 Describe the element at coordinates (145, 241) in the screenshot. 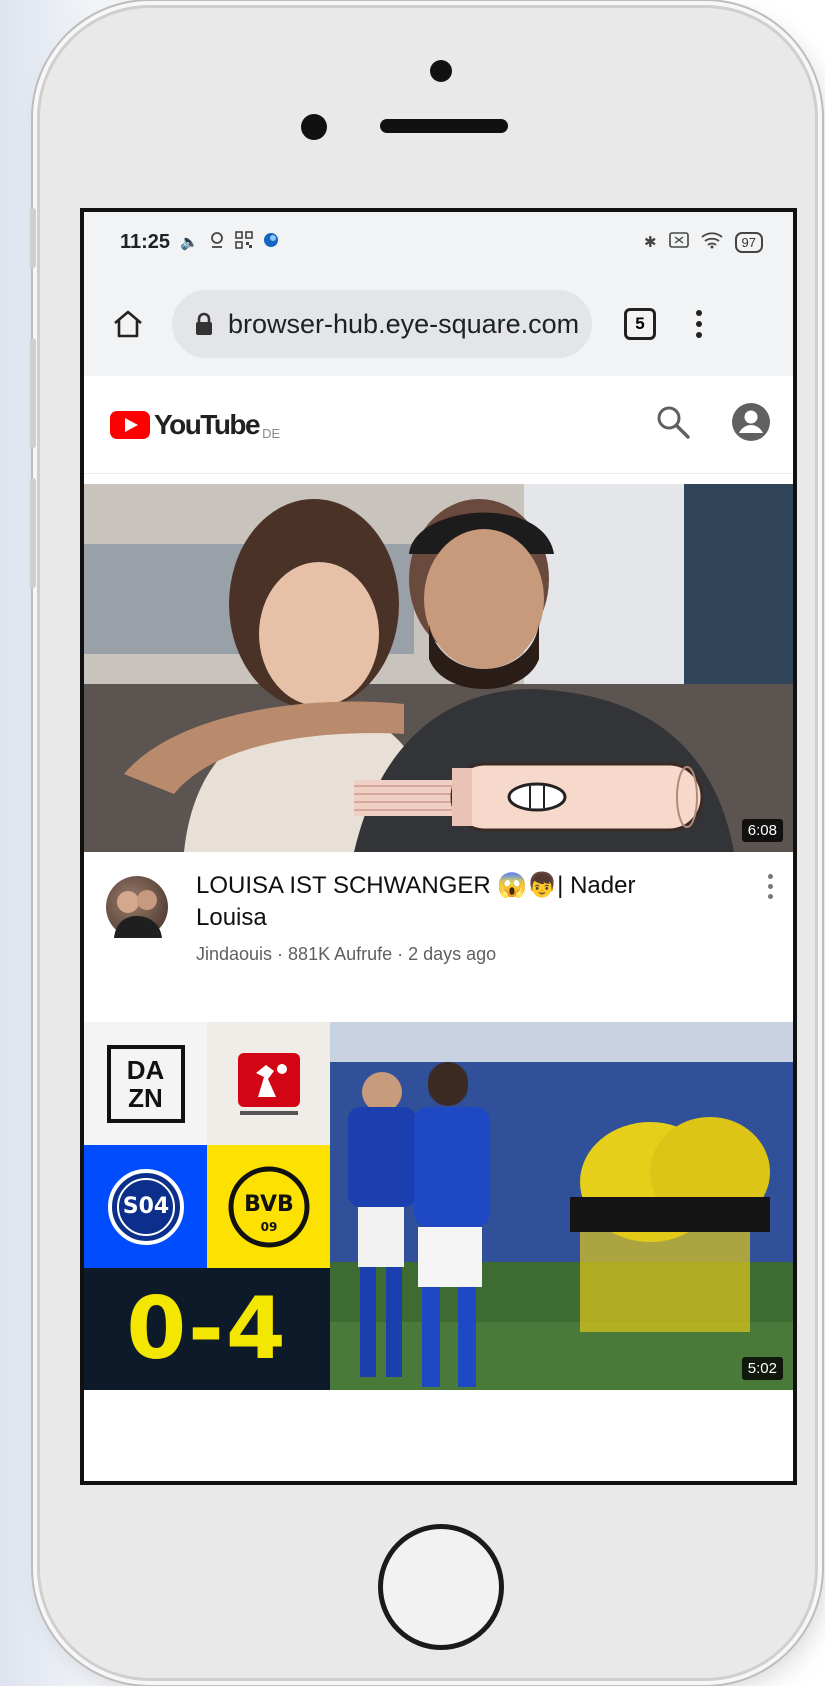

I see `status-time: 11:25` at that location.